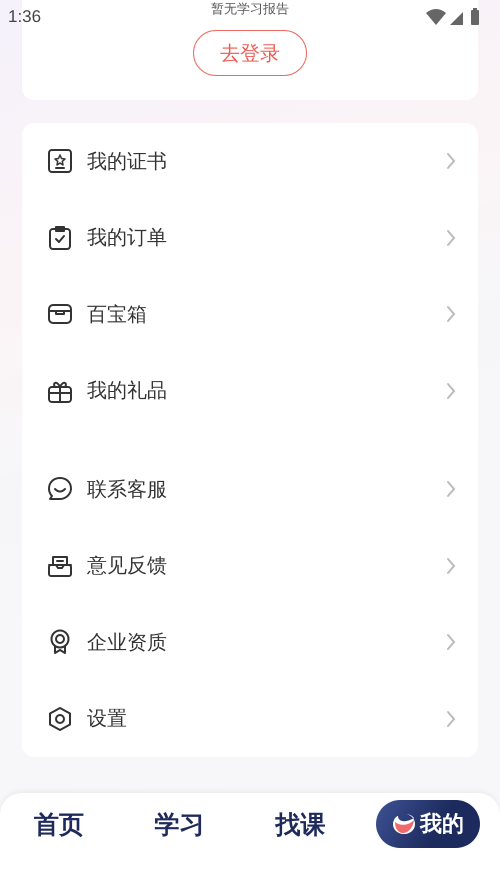  What do you see at coordinates (60, 489) in the screenshot?
I see `chat-icon` at bounding box center [60, 489].